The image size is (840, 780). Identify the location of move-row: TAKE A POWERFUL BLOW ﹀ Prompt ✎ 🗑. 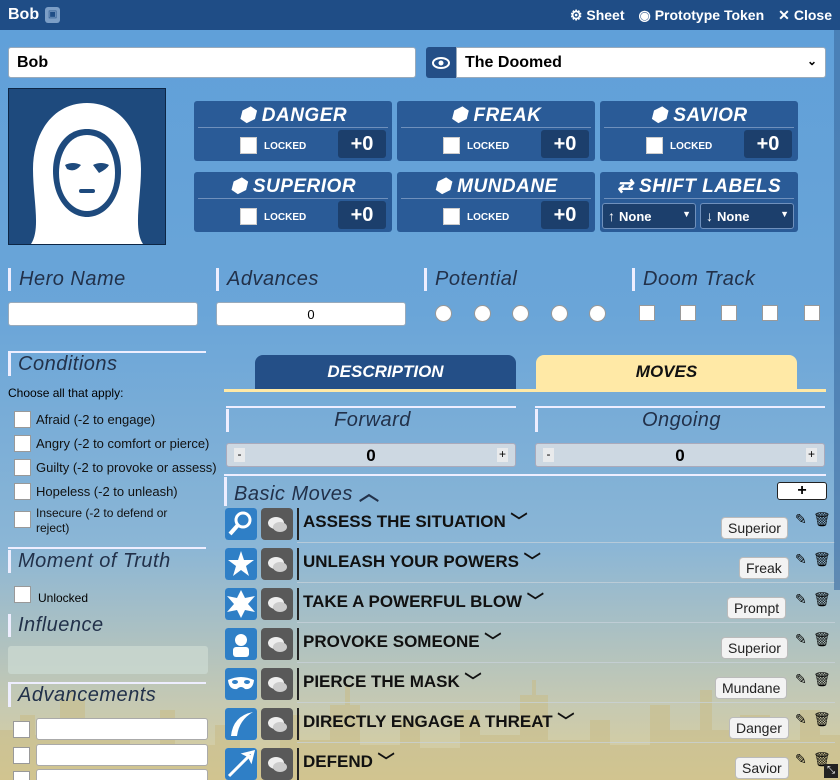
(530, 604).